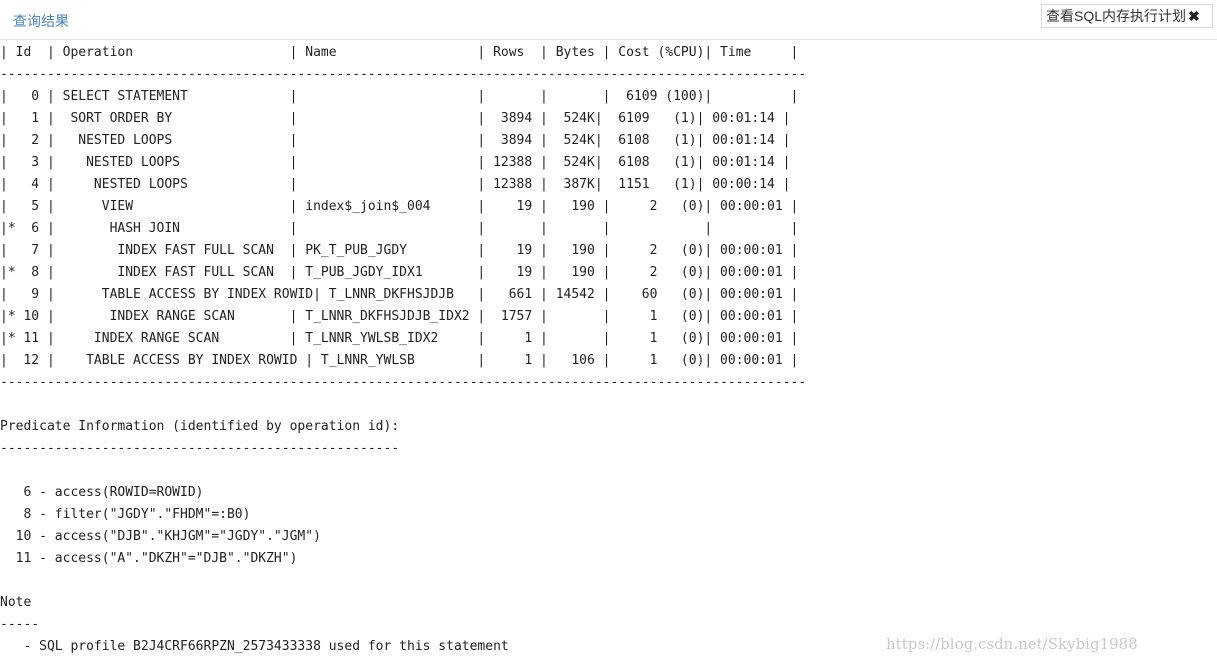  What do you see at coordinates (1116, 16) in the screenshot?
I see `view-sql-memory-plan-label: 查看SQL内存执行计划` at bounding box center [1116, 16].